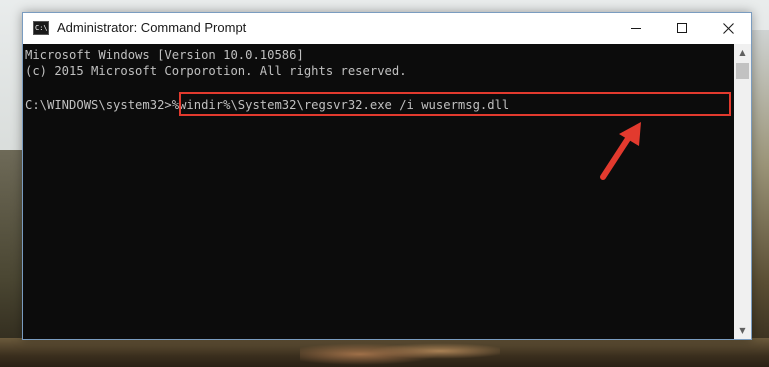 The height and width of the screenshot is (367, 769). Describe the element at coordinates (742, 71) in the screenshot. I see `scrollbar-thumb` at that location.